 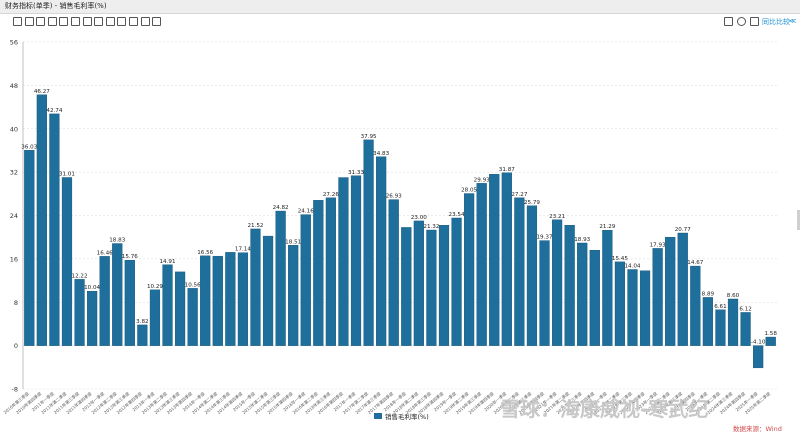 What do you see at coordinates (75, 21) in the screenshot?
I see `table-icon` at bounding box center [75, 21].